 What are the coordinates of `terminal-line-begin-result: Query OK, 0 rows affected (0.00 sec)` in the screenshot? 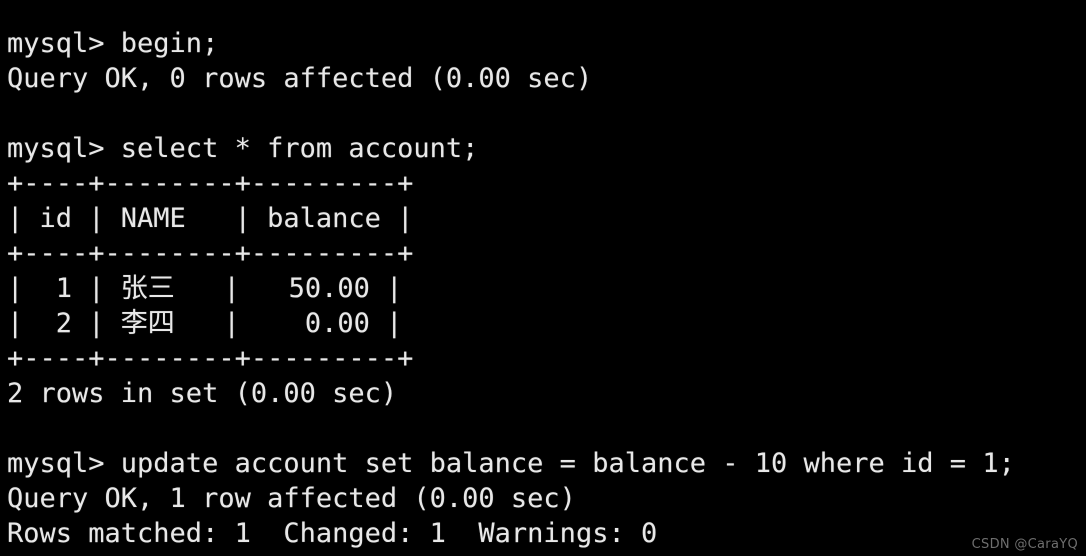 It's located at (300, 78).